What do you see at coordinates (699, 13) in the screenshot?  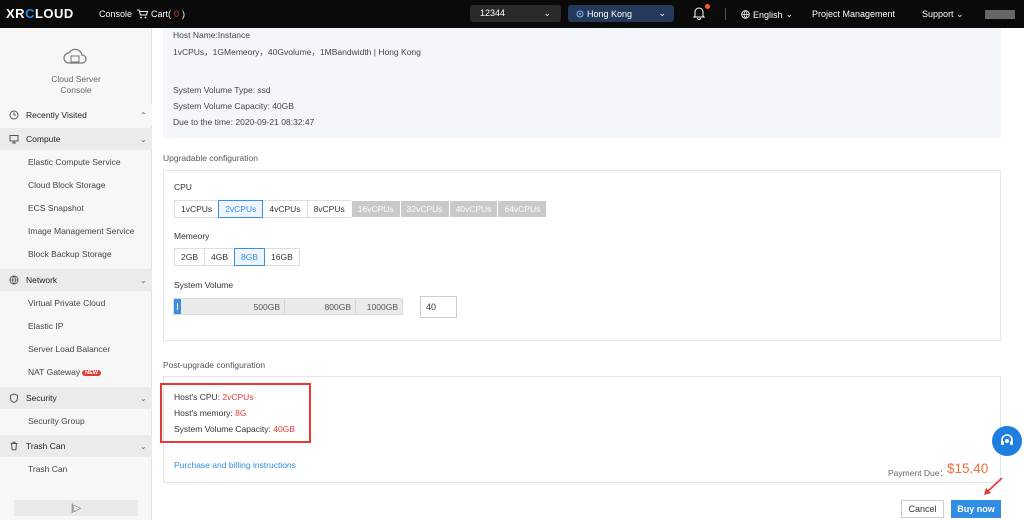 I see `notification-bell-icon` at bounding box center [699, 13].